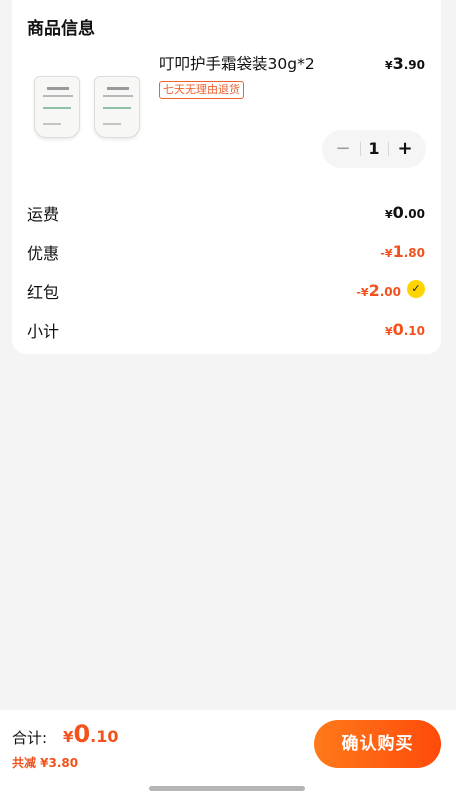 The height and width of the screenshot is (800, 456). Describe the element at coordinates (237, 63) in the screenshot. I see `product-name: 叮叩护手霜袋装30g*2` at that location.